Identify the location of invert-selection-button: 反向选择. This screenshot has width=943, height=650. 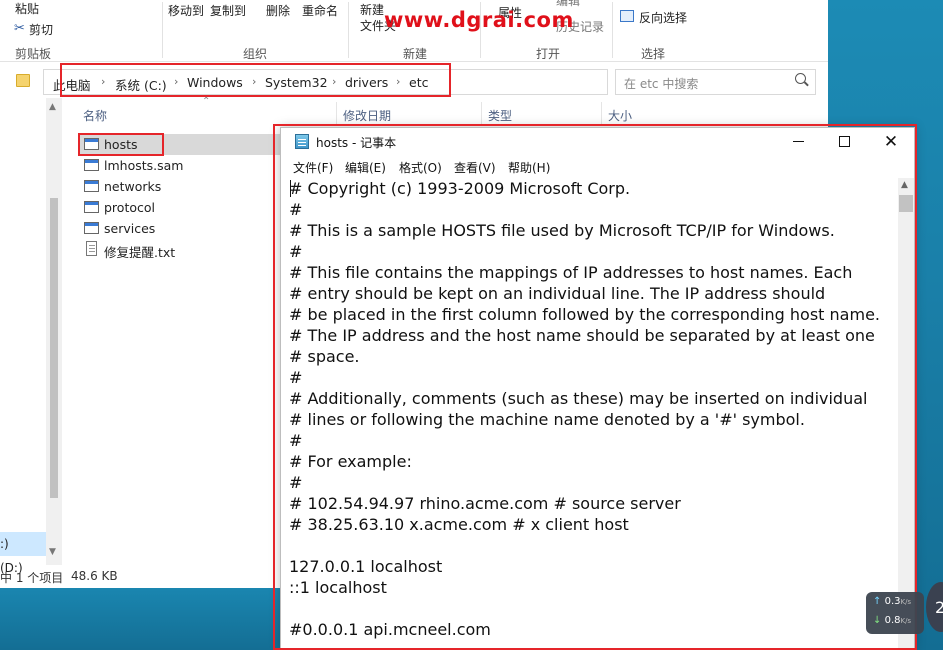
(663, 17).